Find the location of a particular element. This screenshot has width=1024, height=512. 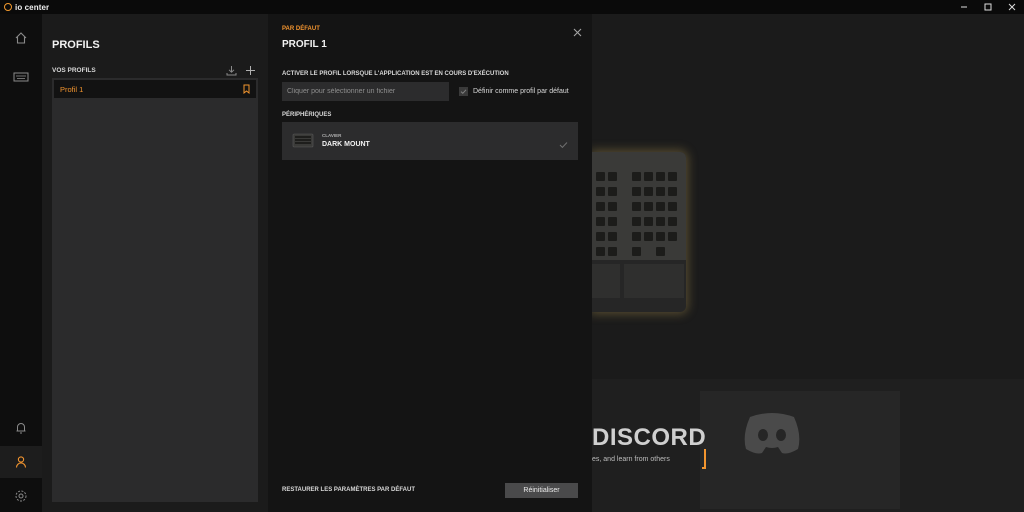

maximize-icon is located at coordinates (988, 7).